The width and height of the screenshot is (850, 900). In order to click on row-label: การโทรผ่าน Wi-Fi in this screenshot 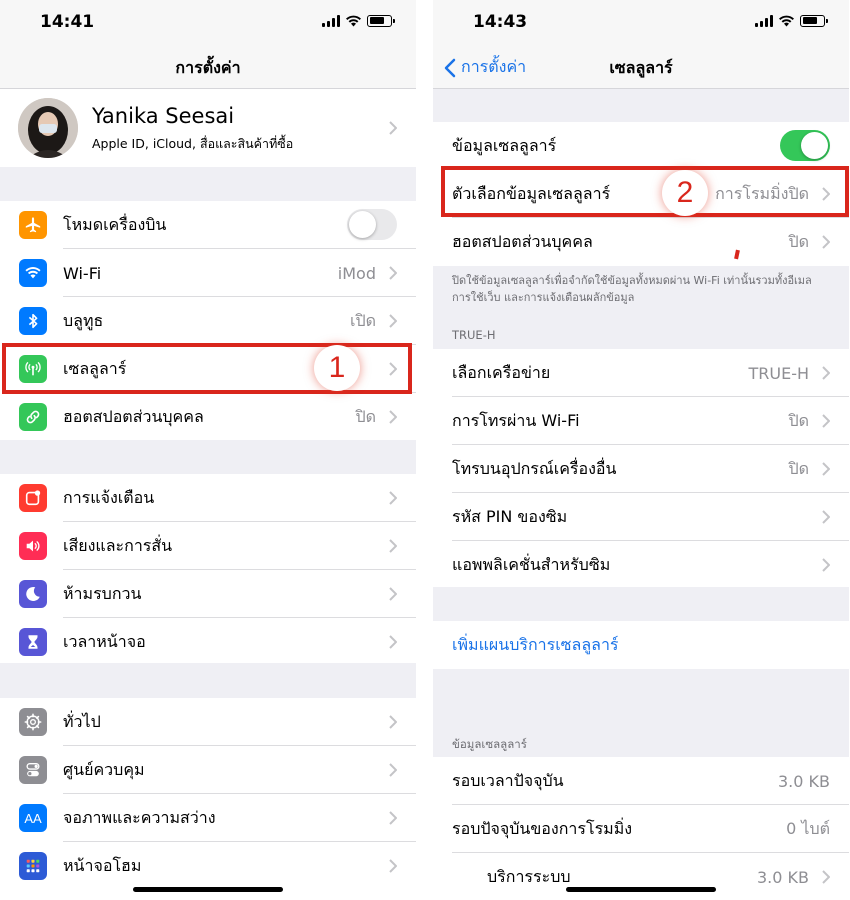, I will do `click(516, 420)`.